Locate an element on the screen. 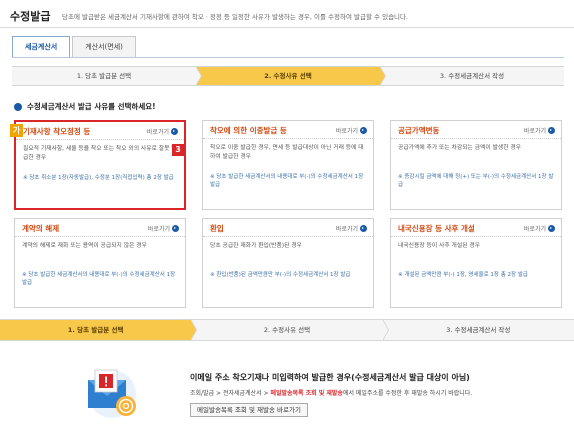 Image resolution: width=574 pixels, height=440 pixels. card-title: 기재사항 착오정정 등 is located at coordinates (57, 131).